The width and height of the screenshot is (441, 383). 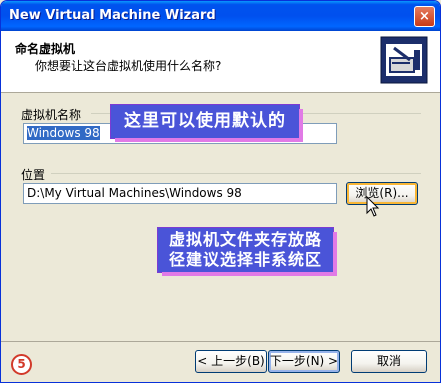 What do you see at coordinates (205, 121) in the screenshot?
I see `name-hint-annotation: 这里可以使用默认的` at bounding box center [205, 121].